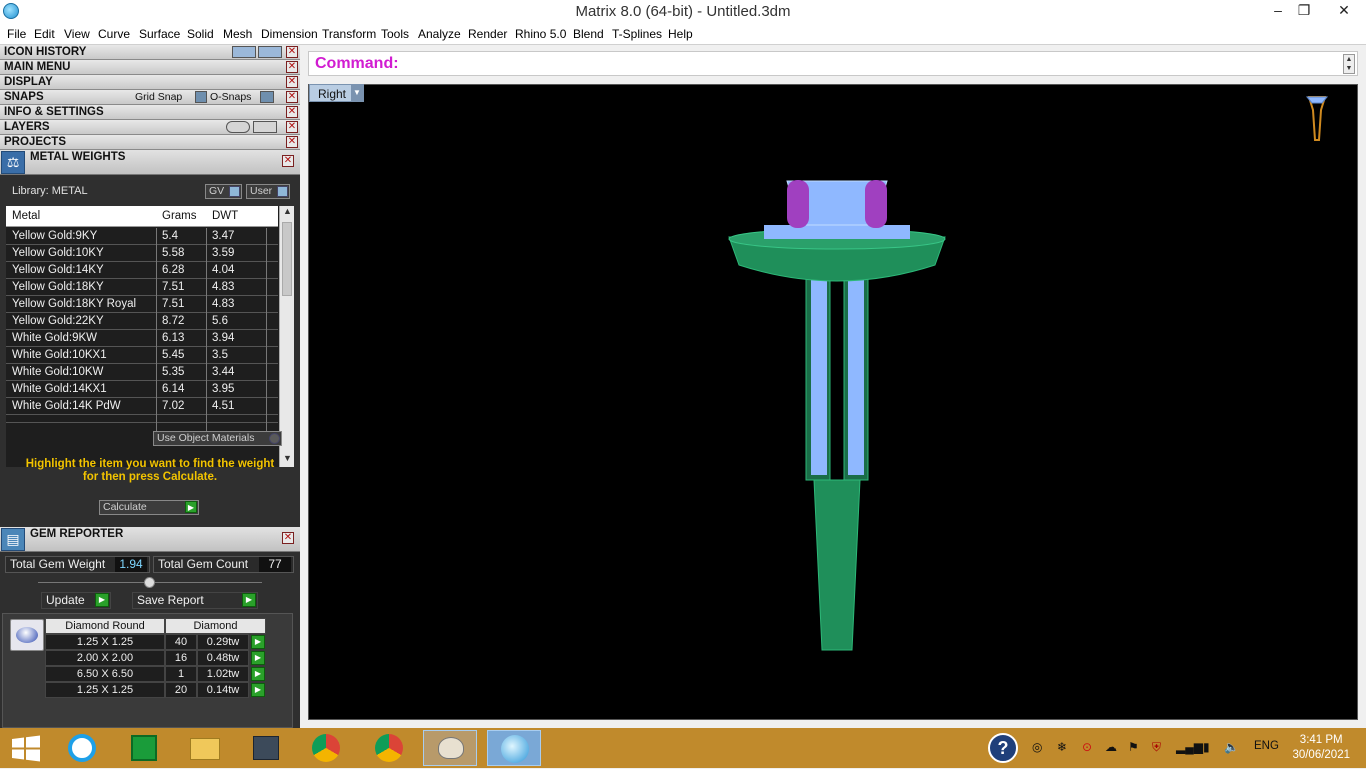  What do you see at coordinates (142, 389) in the screenshot?
I see `table-row: White Gold:14KX1 6.14 3.95` at bounding box center [142, 389].